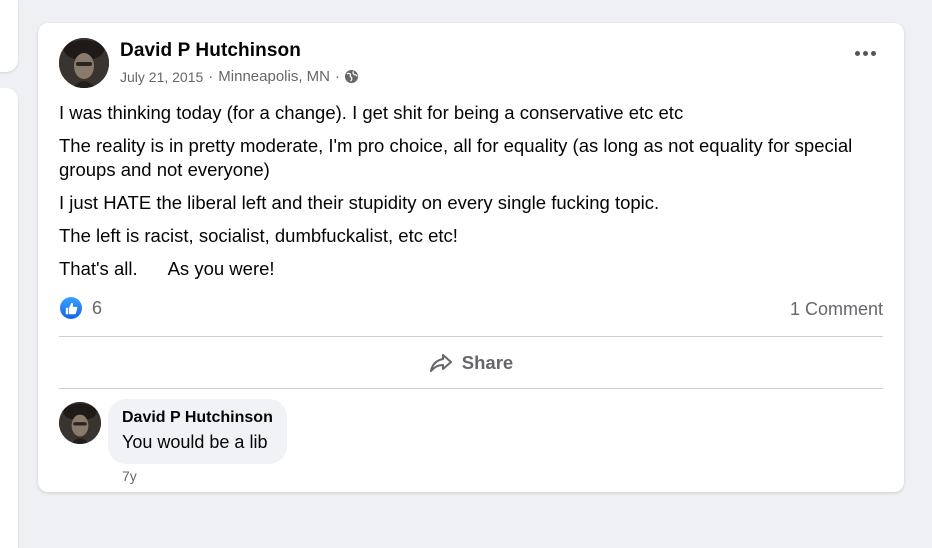  I want to click on post-paragraph-last: That's all. As you were!, so click(469, 269).